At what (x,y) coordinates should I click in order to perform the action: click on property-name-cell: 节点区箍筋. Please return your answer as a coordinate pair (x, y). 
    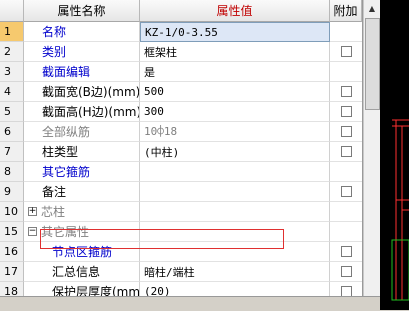
    Looking at the image, I should click on (82, 252).